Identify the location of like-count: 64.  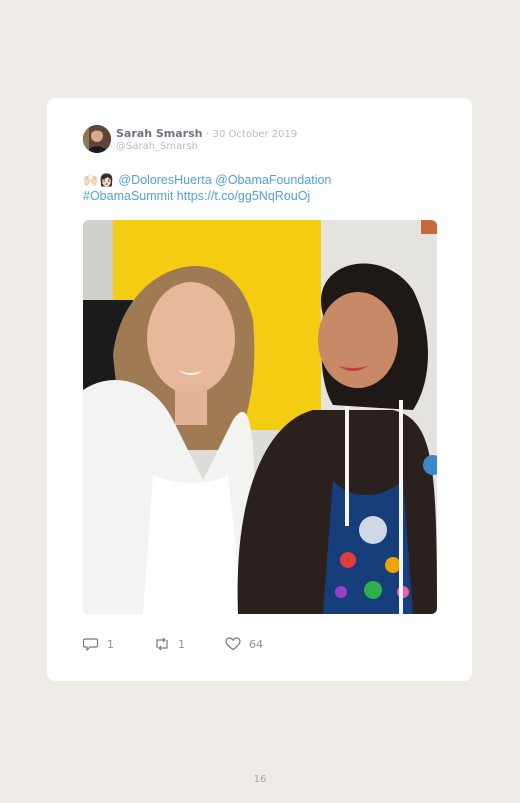
(256, 644).